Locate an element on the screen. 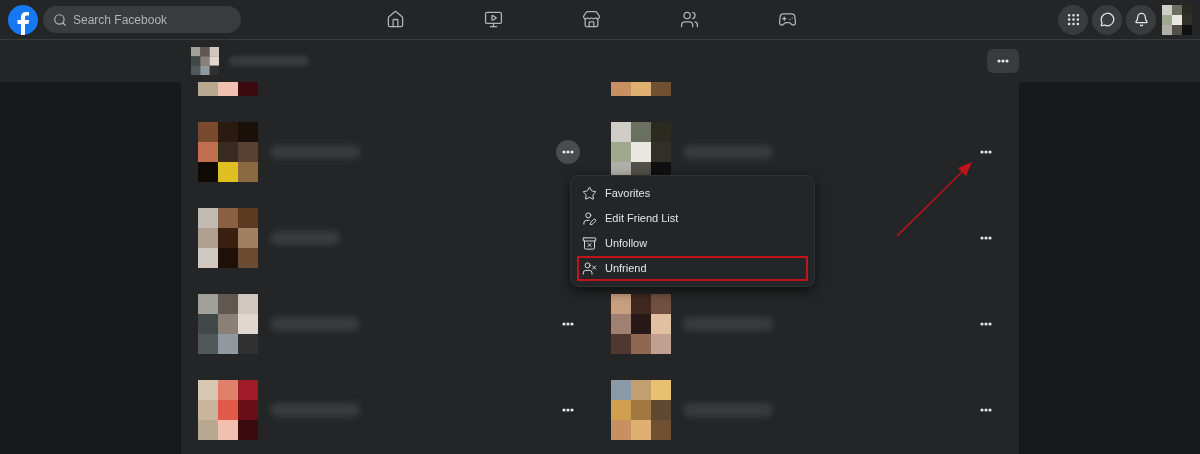  menu-item: Edit Friend List is located at coordinates (692, 218).